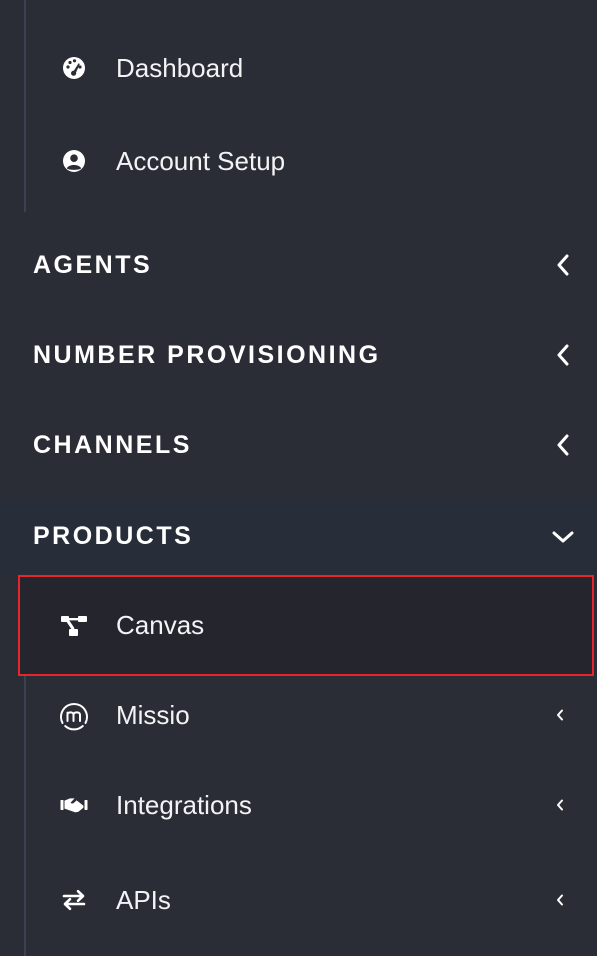 This screenshot has width=597, height=956. What do you see at coordinates (298, 161) in the screenshot?
I see `menu-item-account-setup: Account Setup` at bounding box center [298, 161].